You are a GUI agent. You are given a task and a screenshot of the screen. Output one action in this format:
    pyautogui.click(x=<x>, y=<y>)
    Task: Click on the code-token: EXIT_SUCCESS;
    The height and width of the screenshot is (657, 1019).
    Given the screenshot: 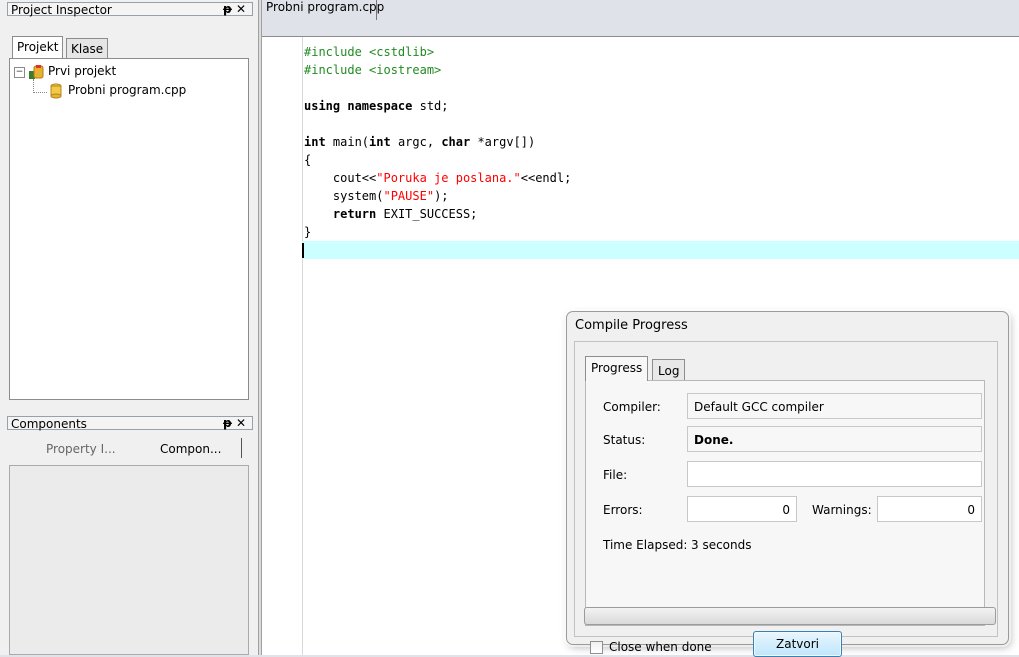 What is the action you would take?
    pyautogui.click(x=427, y=214)
    